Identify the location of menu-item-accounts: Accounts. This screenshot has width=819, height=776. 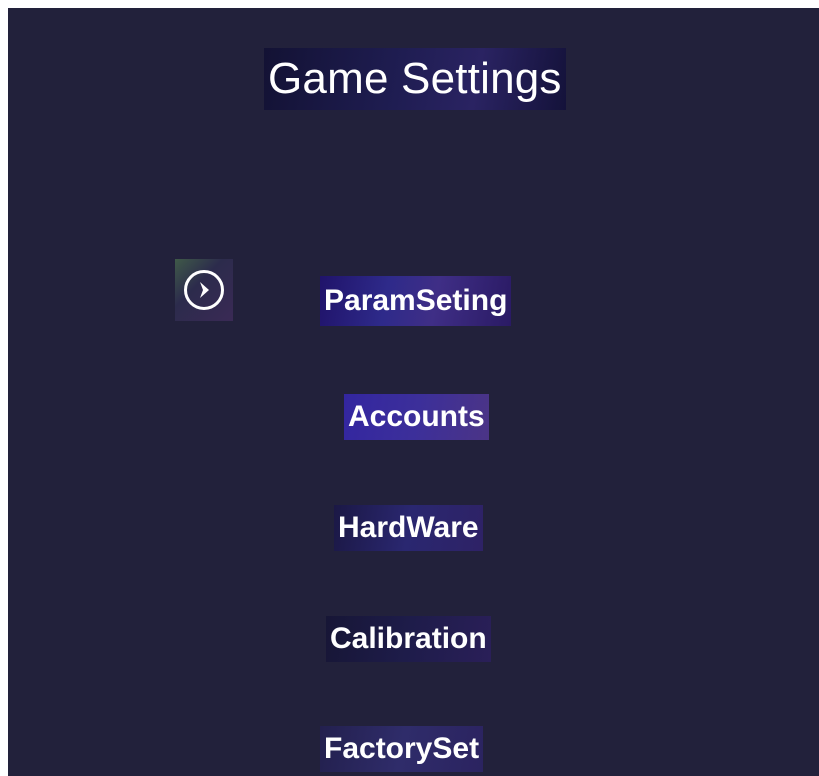
(416, 417).